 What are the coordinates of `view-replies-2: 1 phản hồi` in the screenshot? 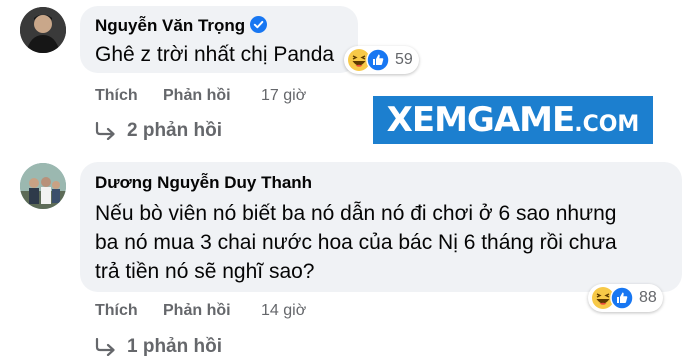 It's located at (158, 347).